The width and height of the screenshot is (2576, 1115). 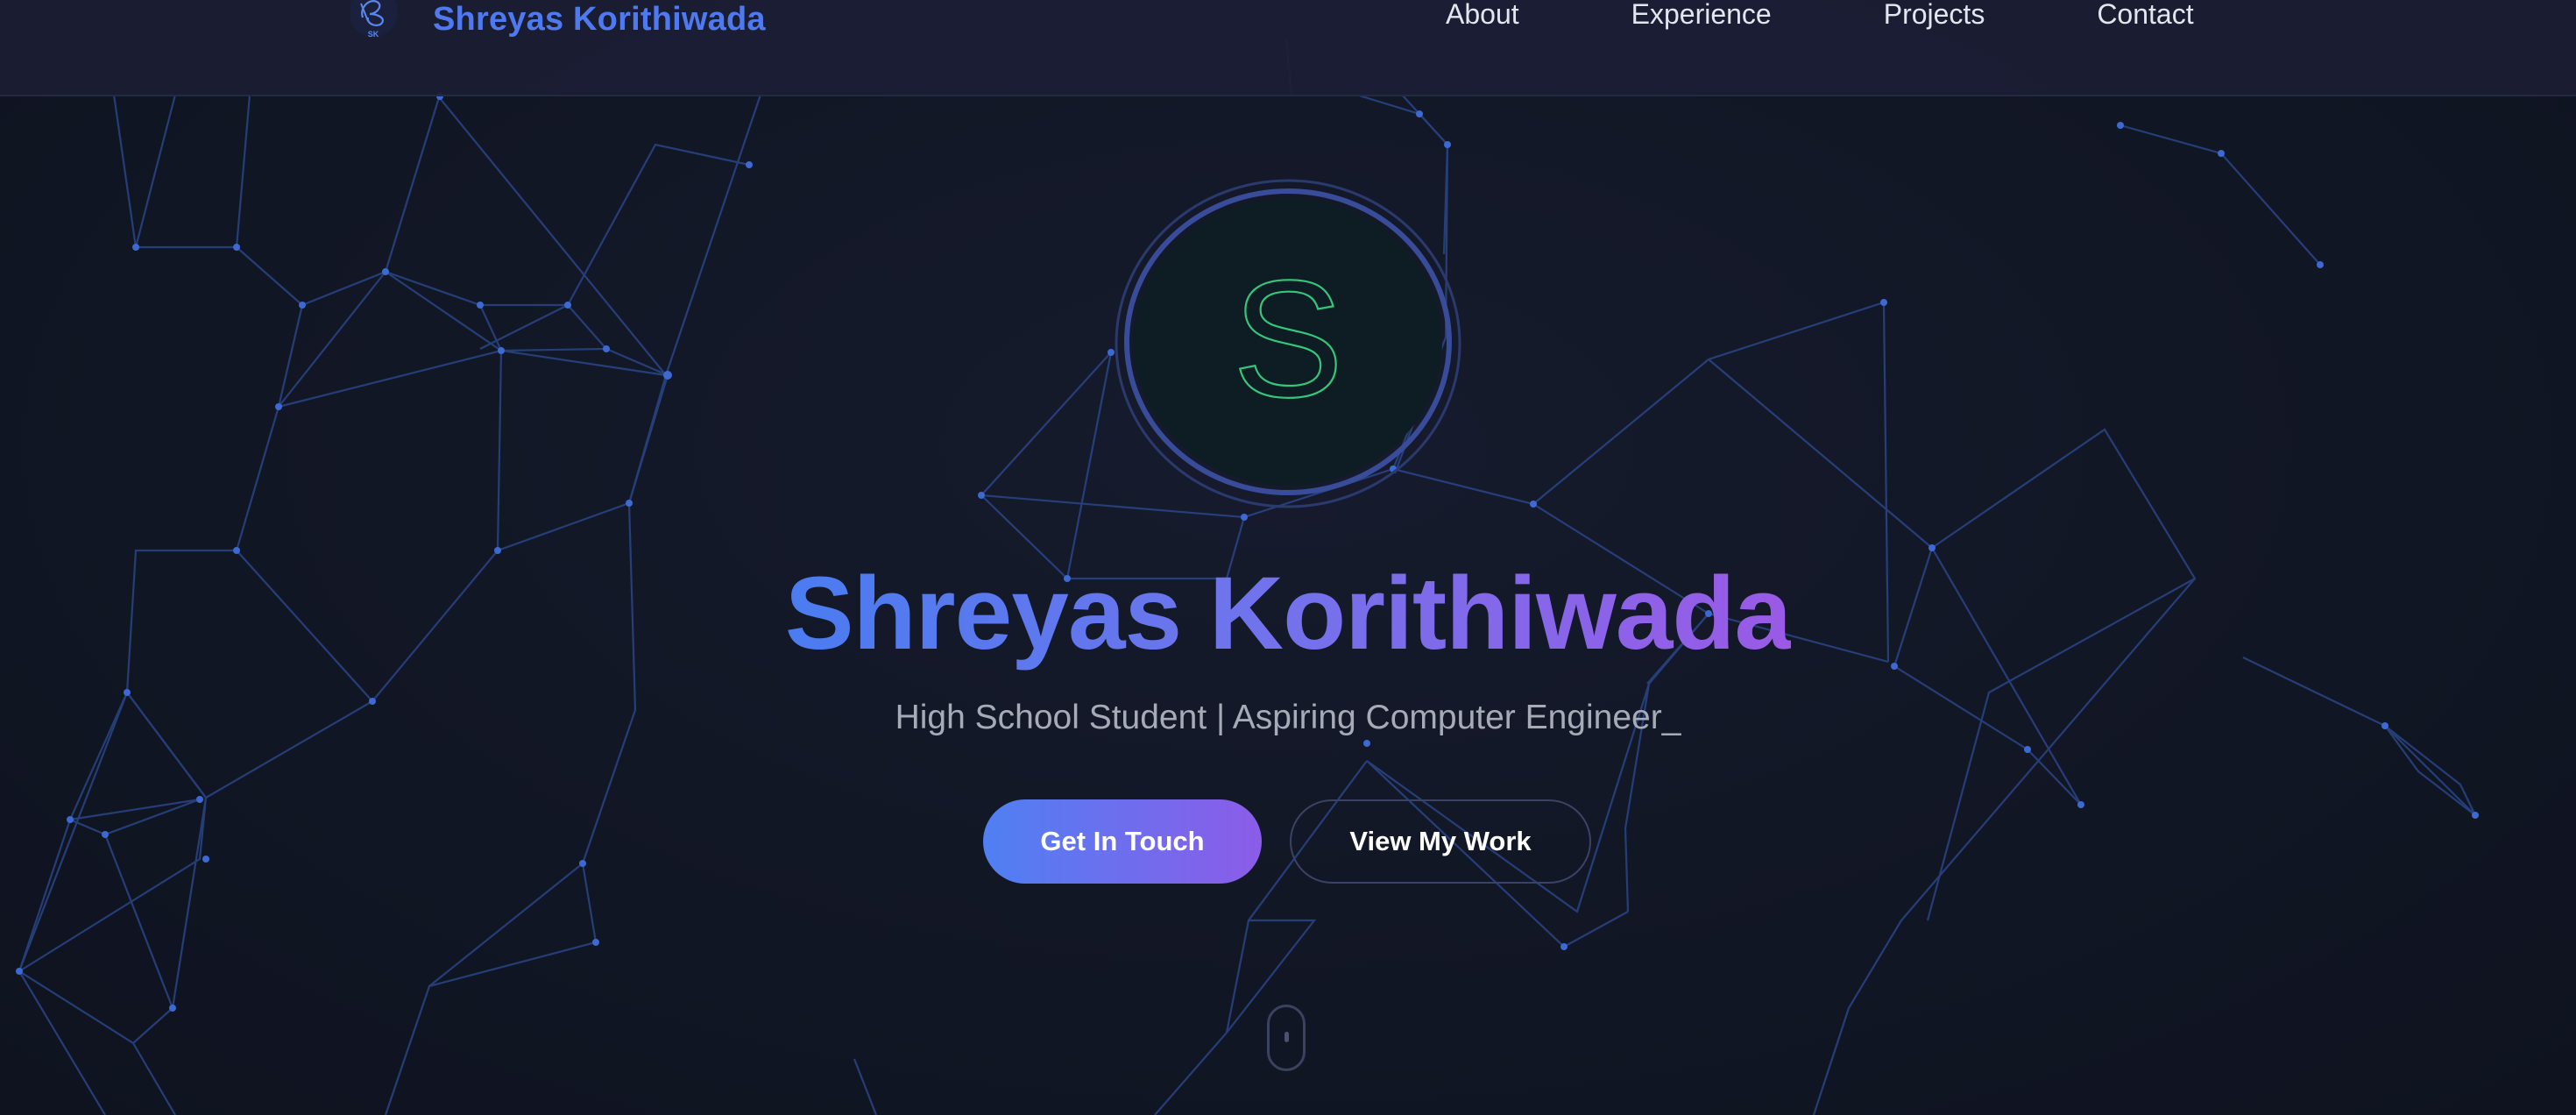 I want to click on nav-item-projects: Projects, so click(x=1934, y=16).